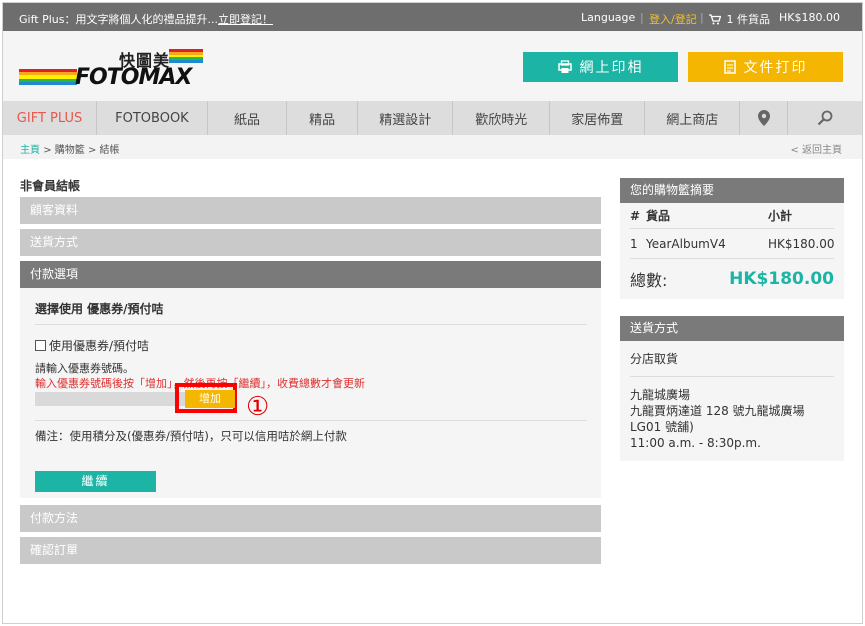 The width and height of the screenshot is (865, 626). Describe the element at coordinates (801, 243) in the screenshot. I see `item-subtotal: HK$180.00` at that location.